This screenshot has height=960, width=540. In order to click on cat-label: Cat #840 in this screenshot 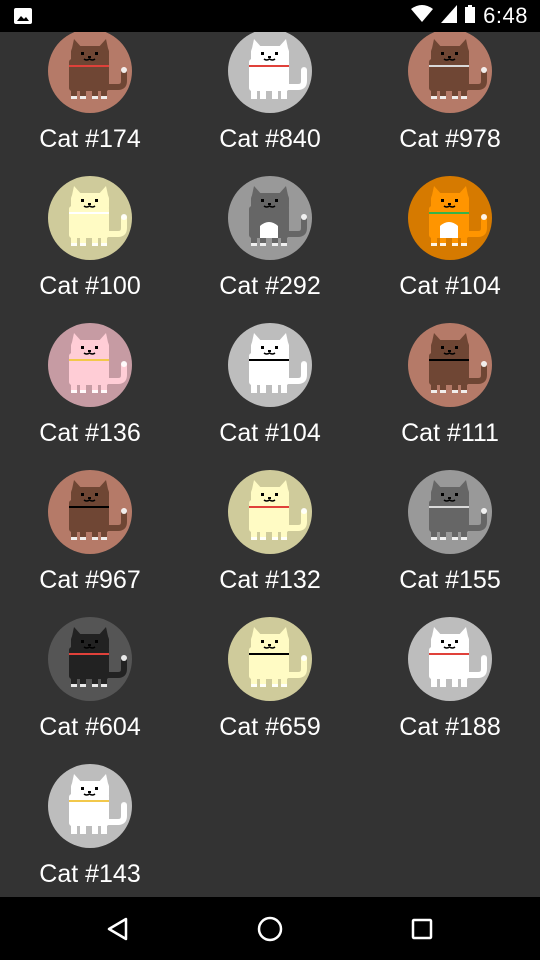, I will do `click(270, 139)`.